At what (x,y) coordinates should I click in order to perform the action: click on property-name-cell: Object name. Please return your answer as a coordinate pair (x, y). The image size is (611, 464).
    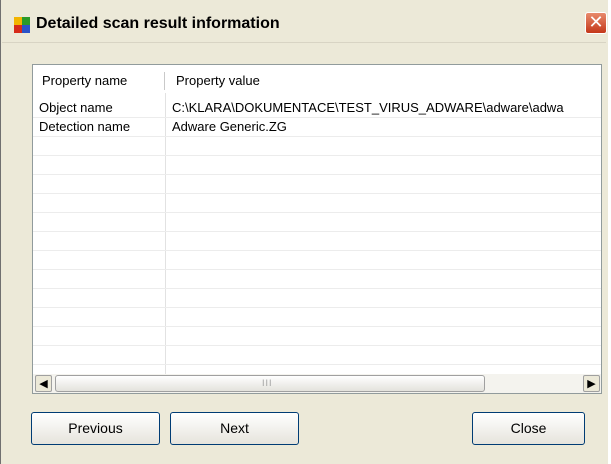
    Looking at the image, I should click on (76, 107).